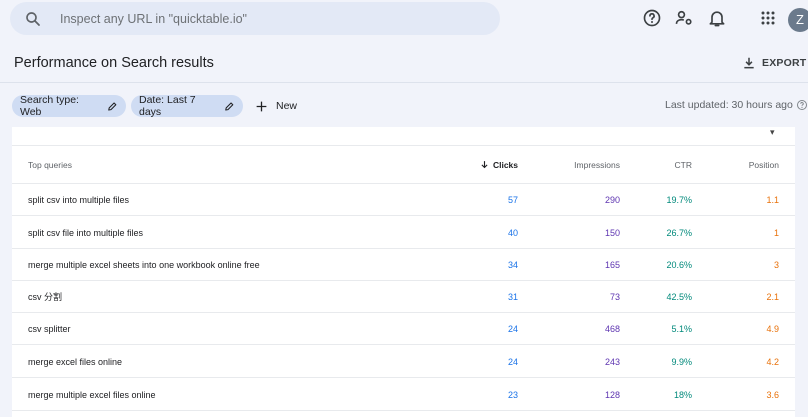  Describe the element at coordinates (167, 106) in the screenshot. I see `date-range-label: Date: Last 7 days` at that location.